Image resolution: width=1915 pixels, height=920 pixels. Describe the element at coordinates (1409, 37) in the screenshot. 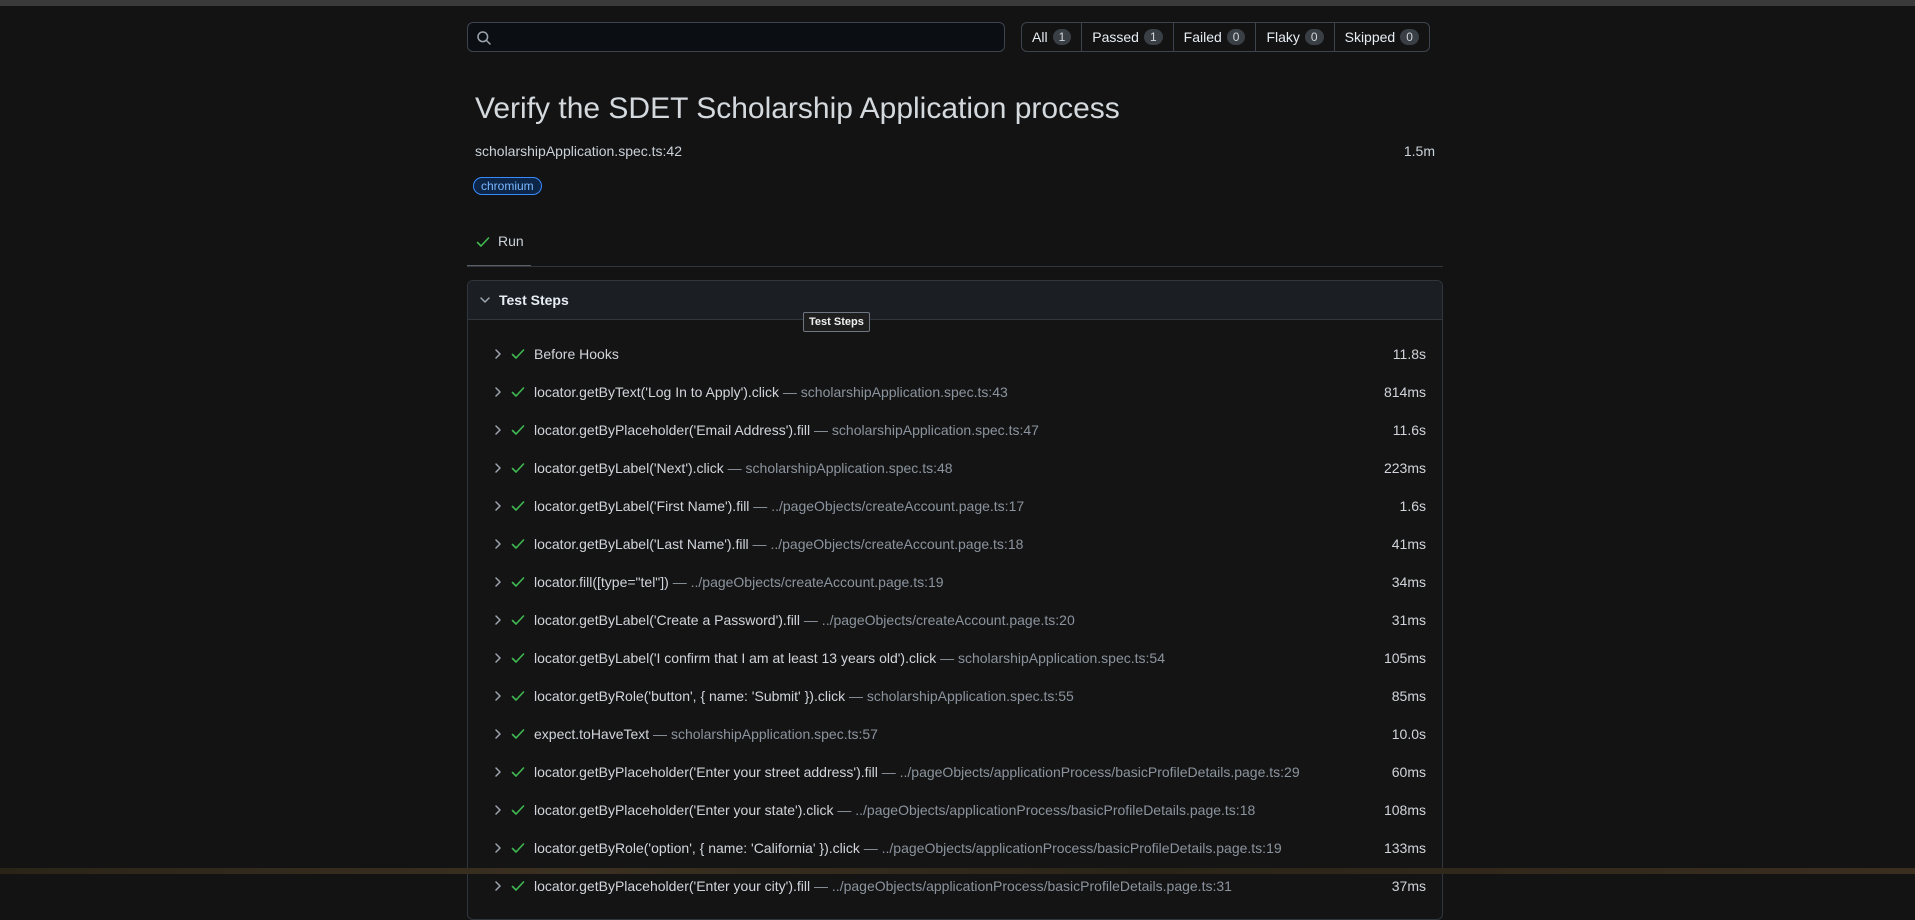

I see `filter-count: 0` at that location.